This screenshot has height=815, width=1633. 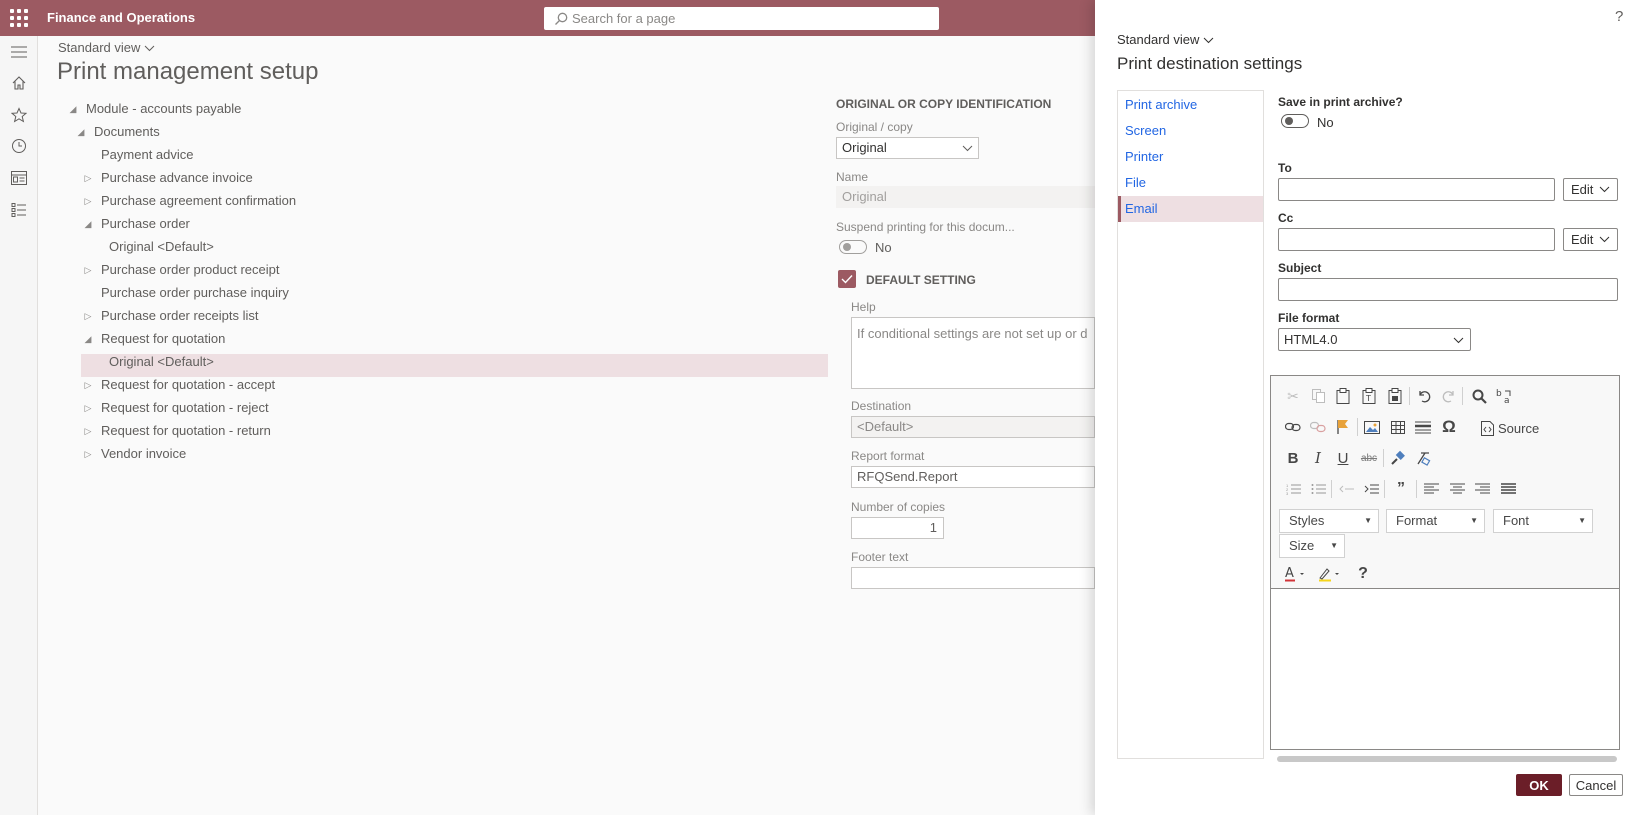 I want to click on horizontal-line-icon, so click(x=1423, y=427).